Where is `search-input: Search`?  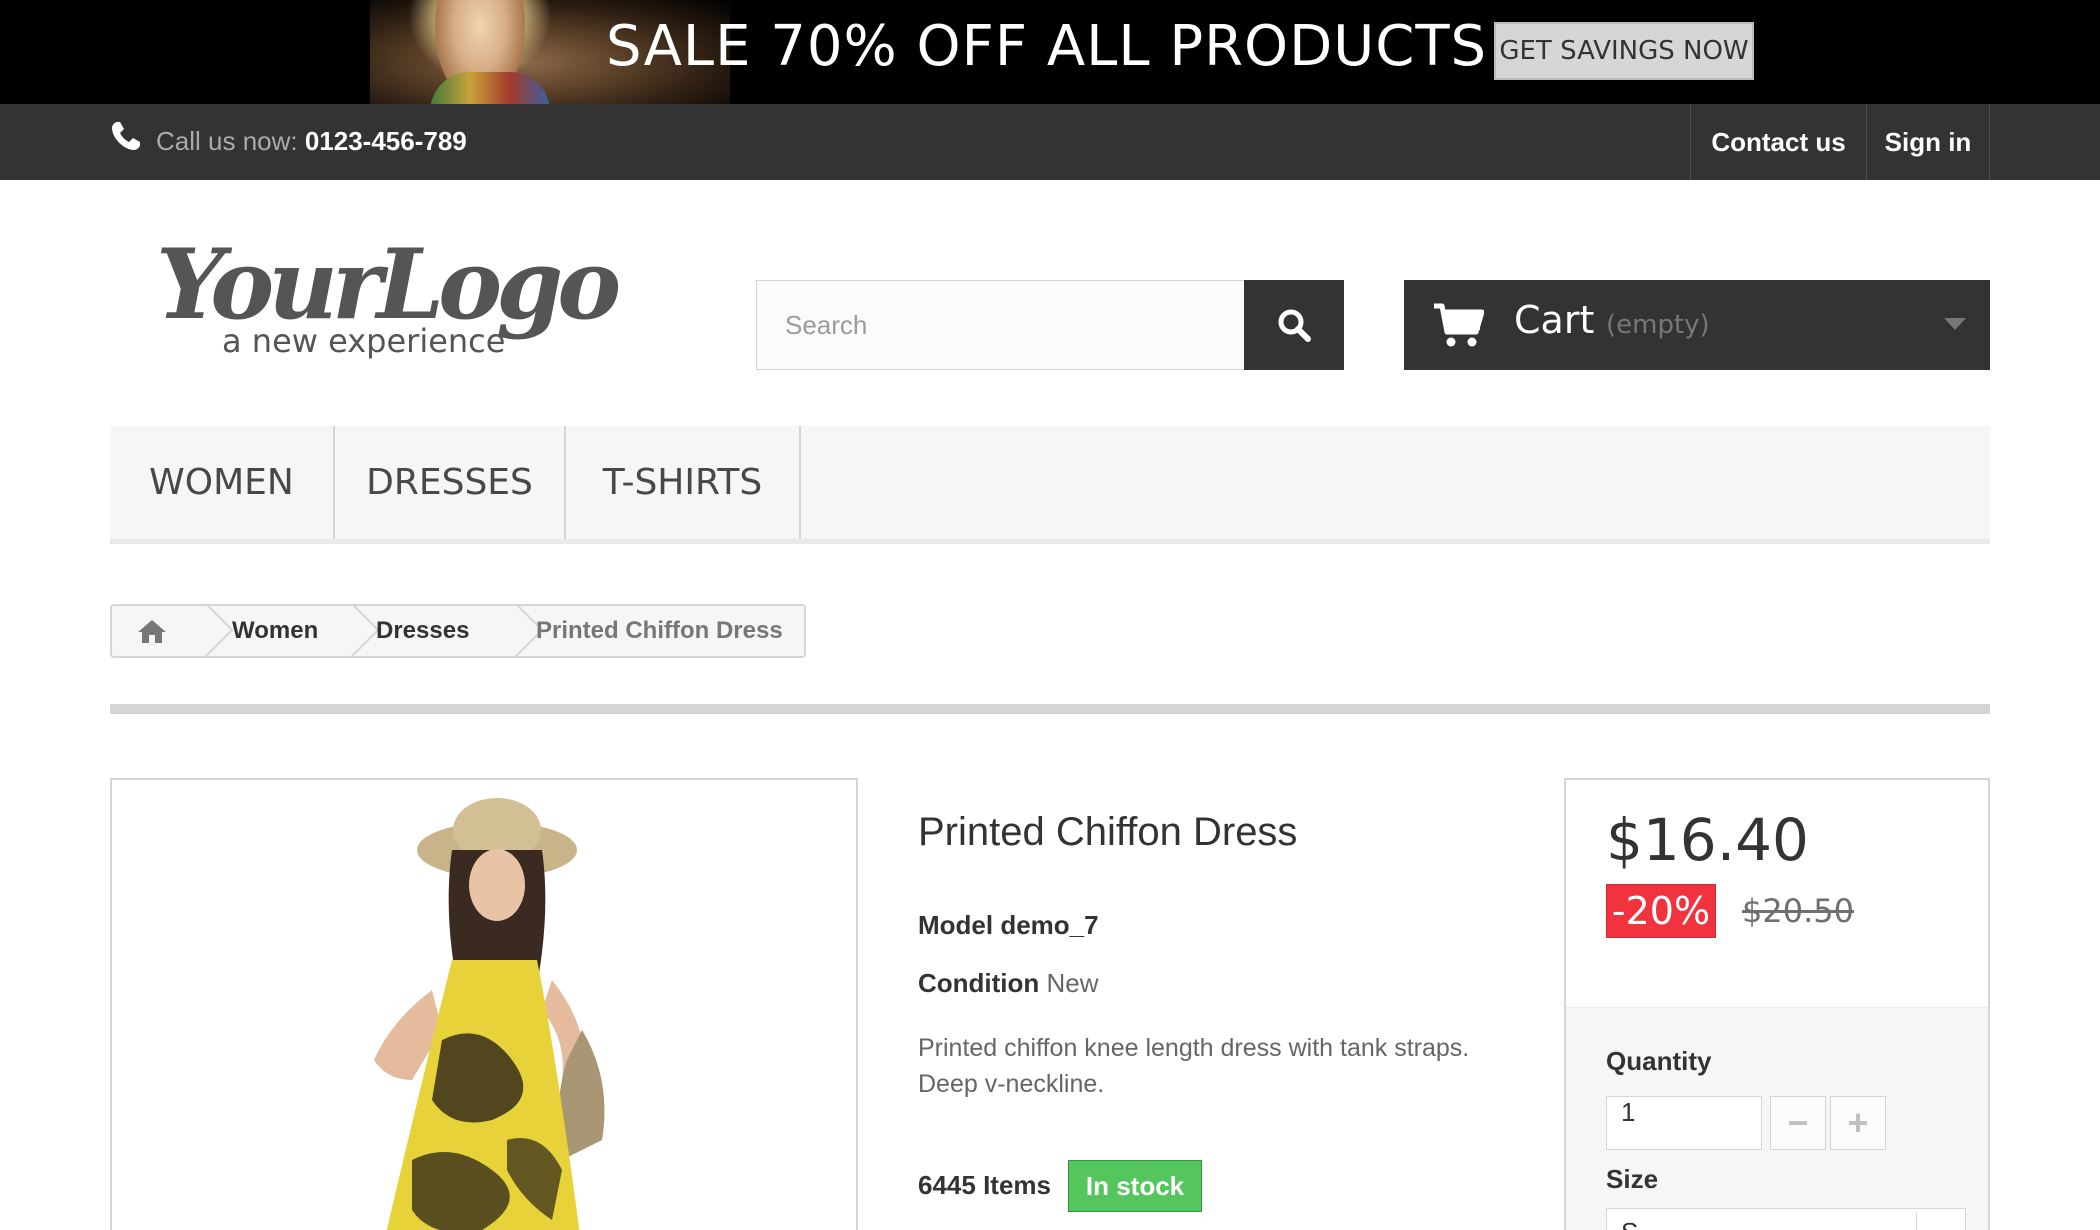
search-input: Search is located at coordinates (1001, 325).